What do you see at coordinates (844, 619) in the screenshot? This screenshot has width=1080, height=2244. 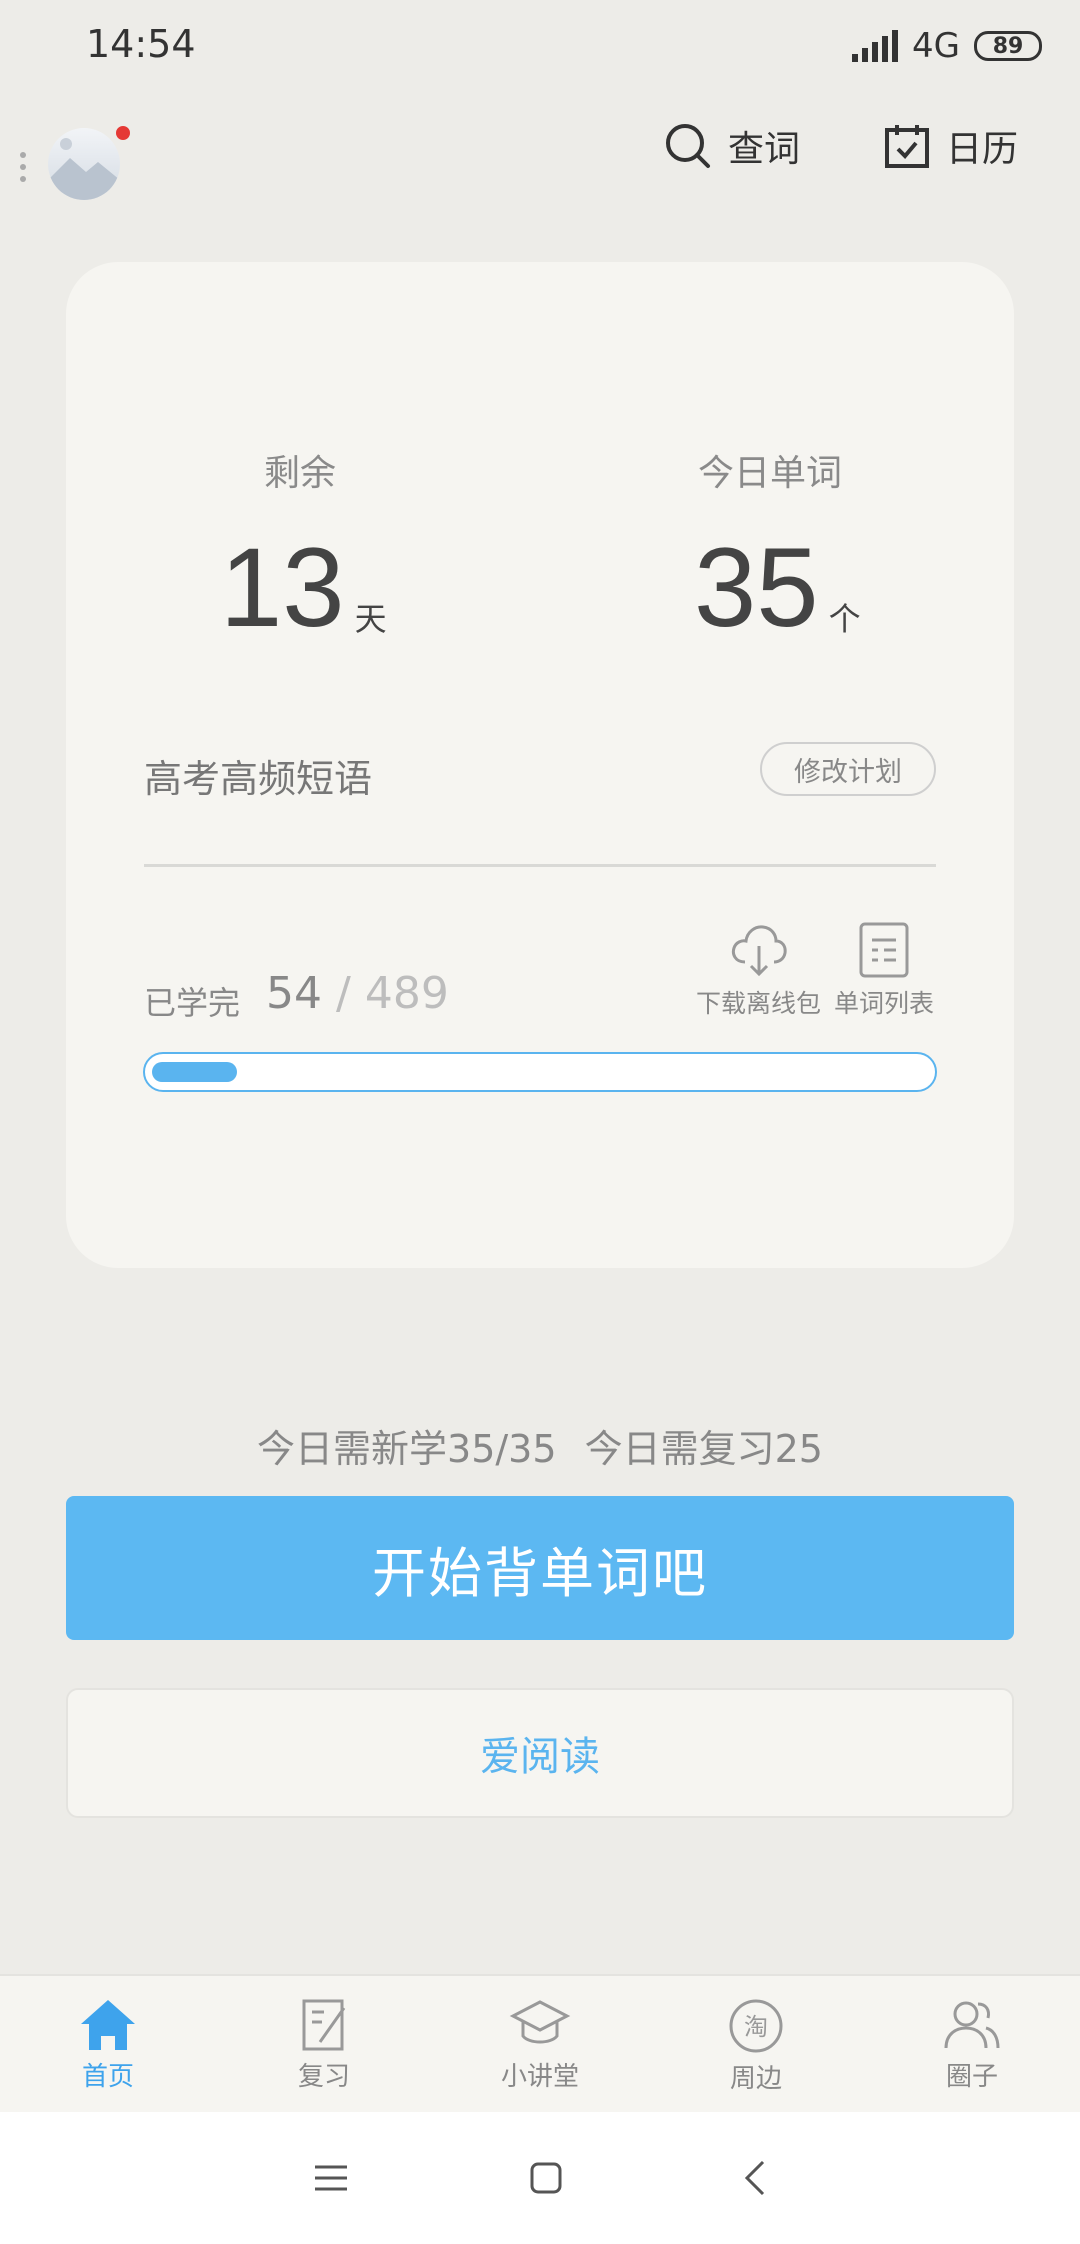 I see `today-words-unit: 个` at bounding box center [844, 619].